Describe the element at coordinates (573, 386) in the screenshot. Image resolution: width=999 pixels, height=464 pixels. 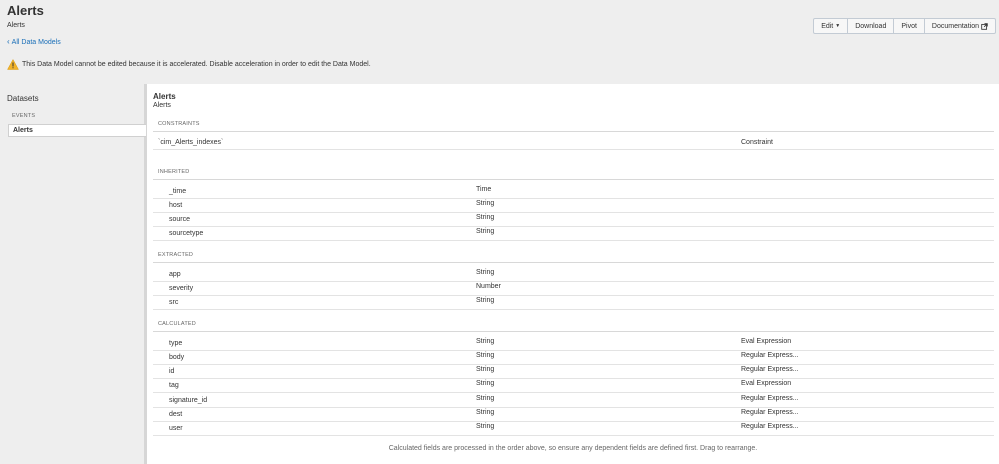
I see `field-row: tag String Eval Expression` at that location.